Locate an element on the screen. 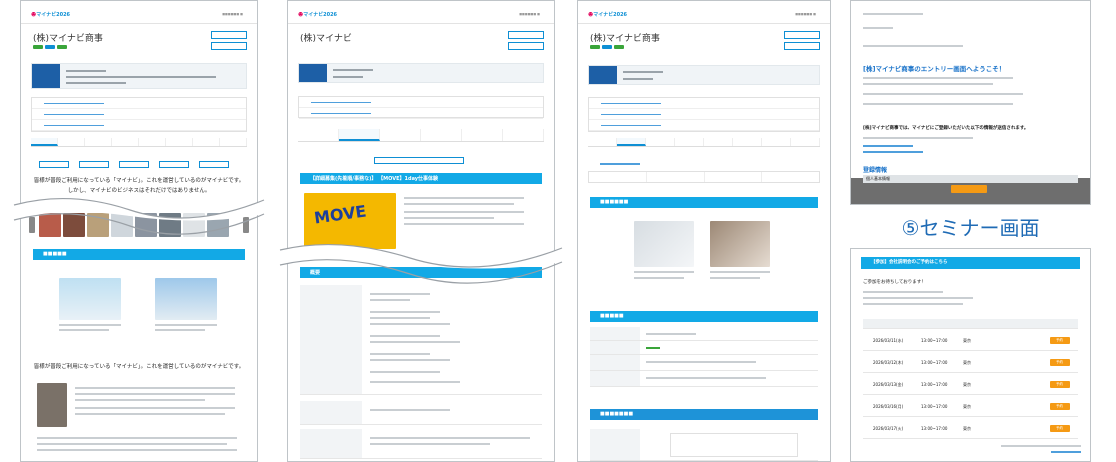 This screenshot has width=1116, height=462. table-row: 2026/03/17(火) 13:00~17:00 東京 予約 is located at coordinates (970, 429).